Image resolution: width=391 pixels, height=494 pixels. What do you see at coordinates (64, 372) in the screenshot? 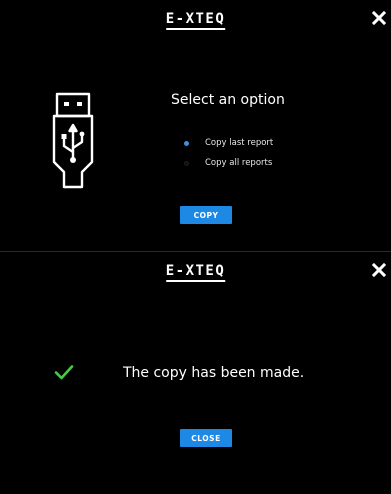
I see `checkmark-icon` at bounding box center [64, 372].